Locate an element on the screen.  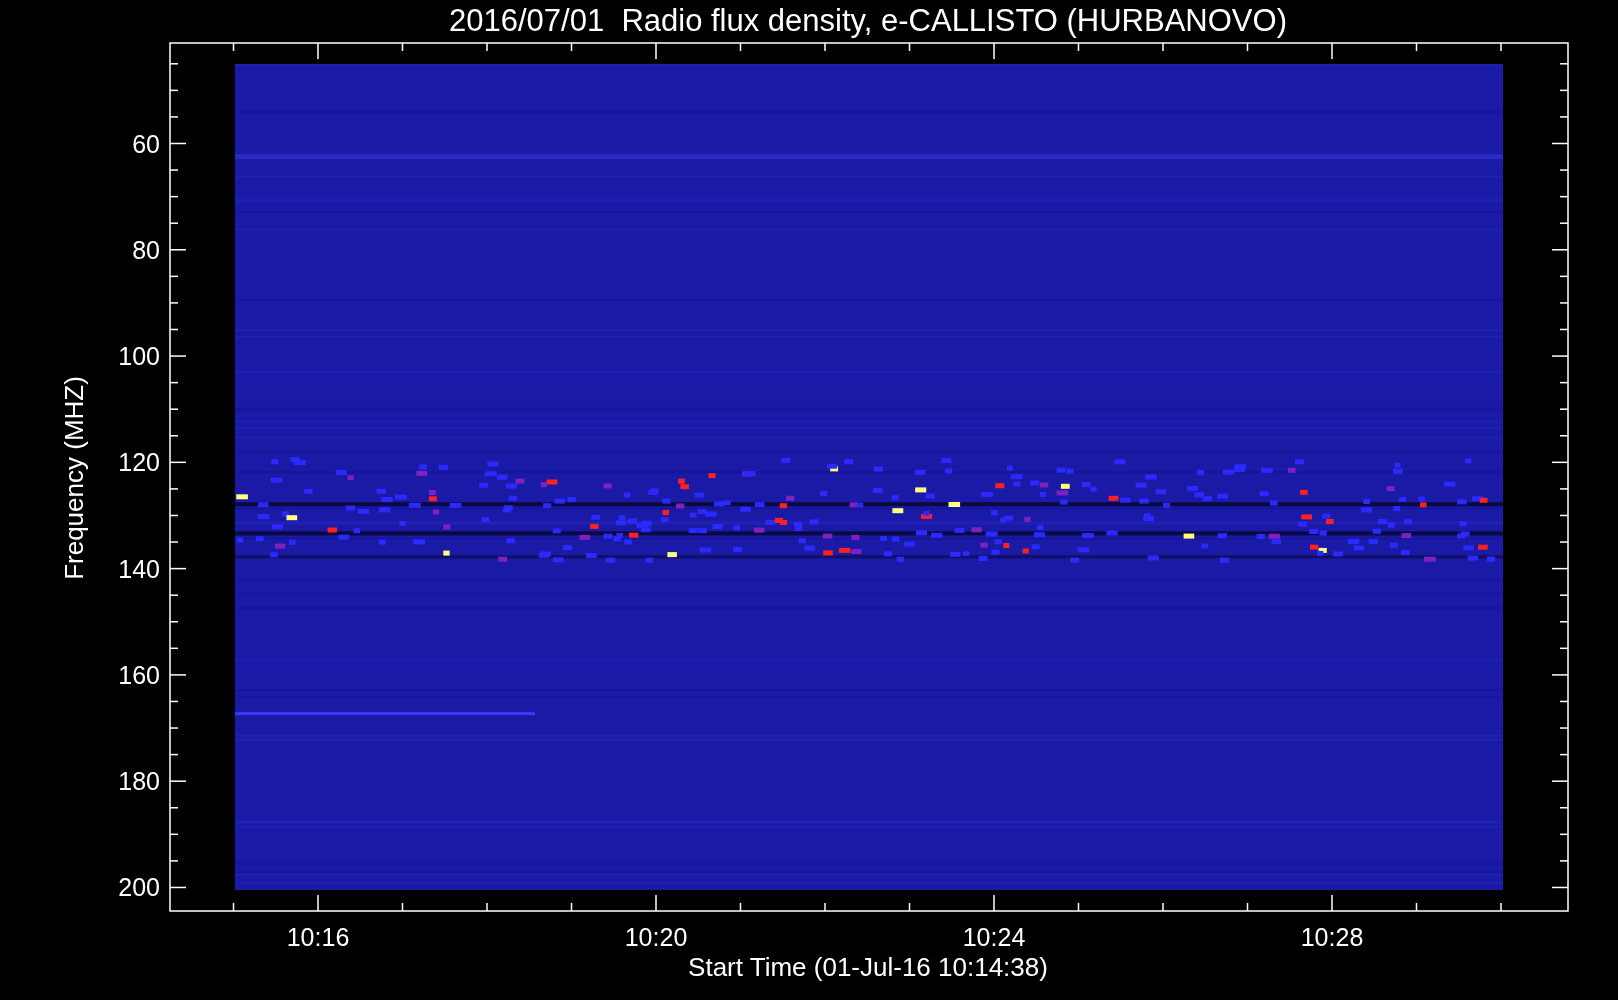
chart-title: 2016/07/01 Radio flux density, e-CALLISTO (HURBANOVO) is located at coordinates (868, 20).